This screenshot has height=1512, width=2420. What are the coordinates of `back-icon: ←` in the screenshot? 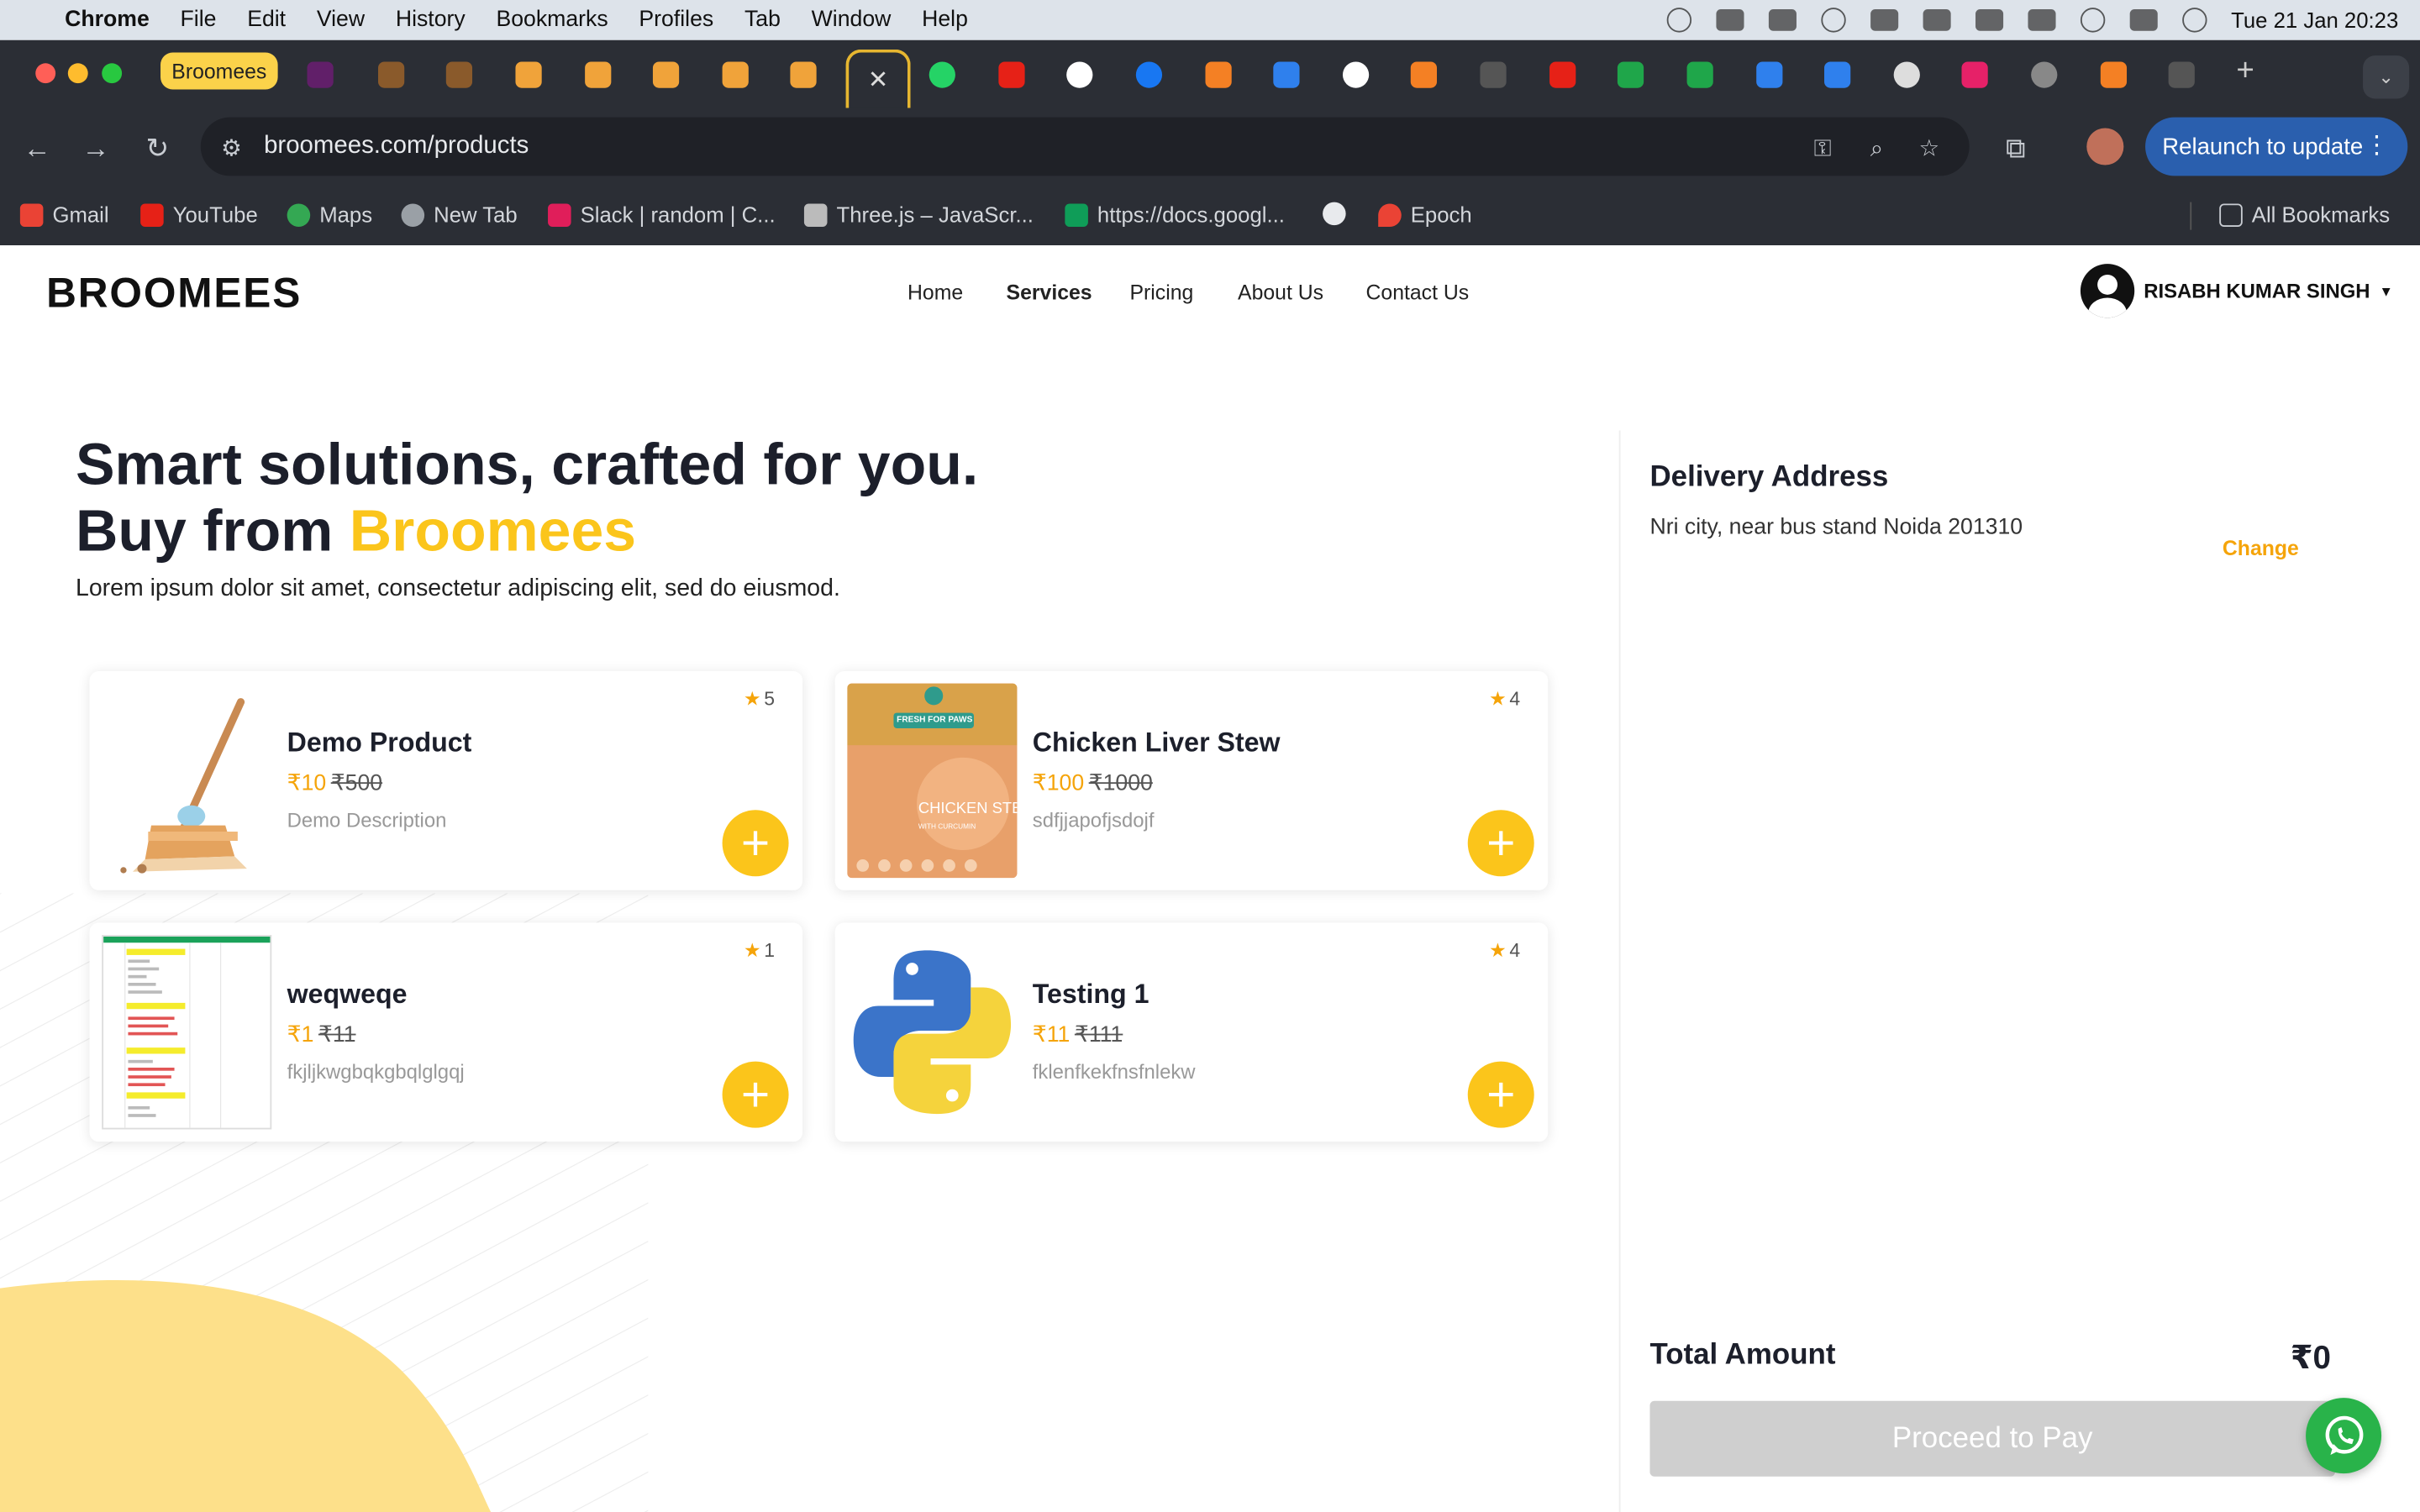 It's located at (37, 148).